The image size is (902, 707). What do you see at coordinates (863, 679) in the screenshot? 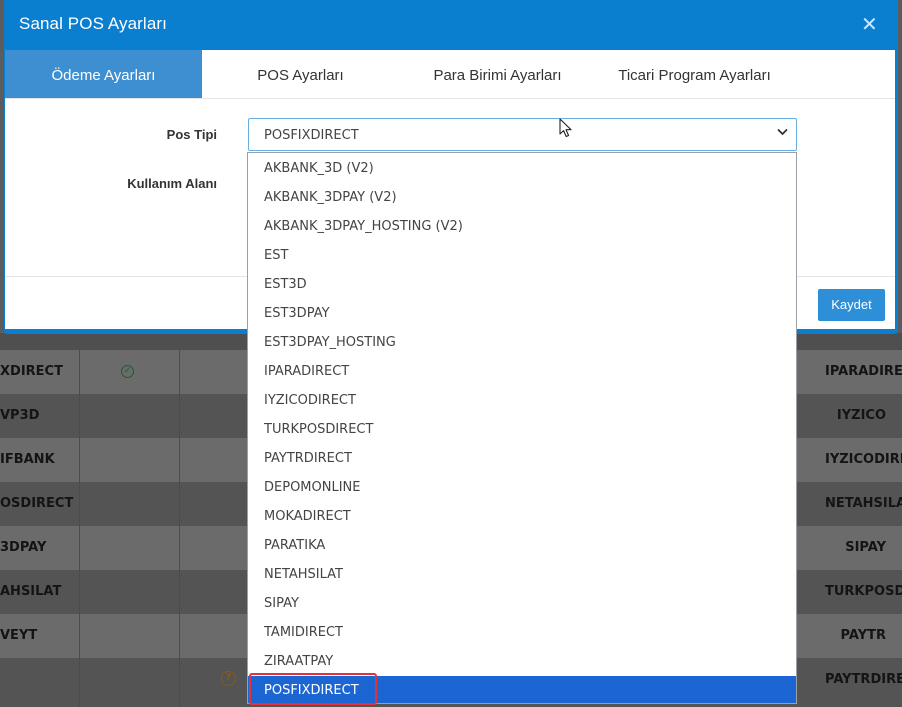
I see `table-cell-right: PAYTRDIRECT` at bounding box center [863, 679].